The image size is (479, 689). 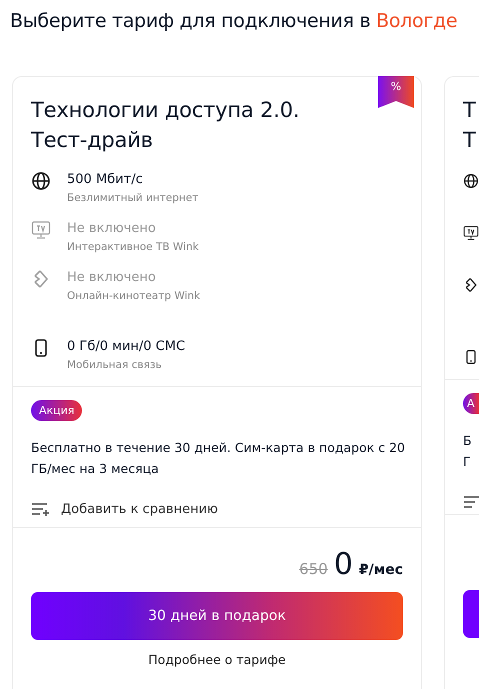 What do you see at coordinates (471, 403) in the screenshot?
I see `promo-badge: А` at bounding box center [471, 403].